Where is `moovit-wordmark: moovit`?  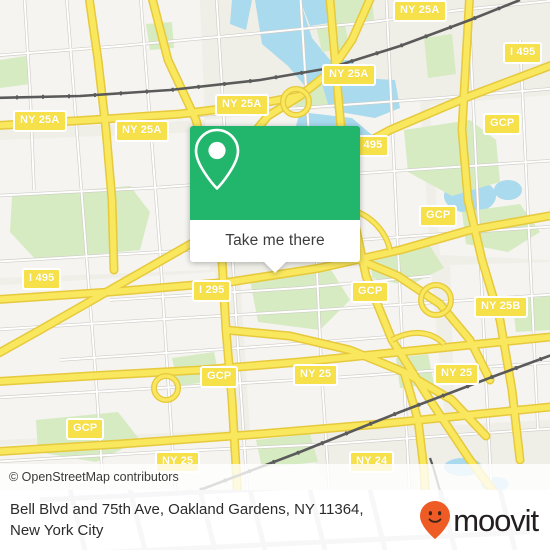 moovit-wordmark: moovit is located at coordinates (496, 520).